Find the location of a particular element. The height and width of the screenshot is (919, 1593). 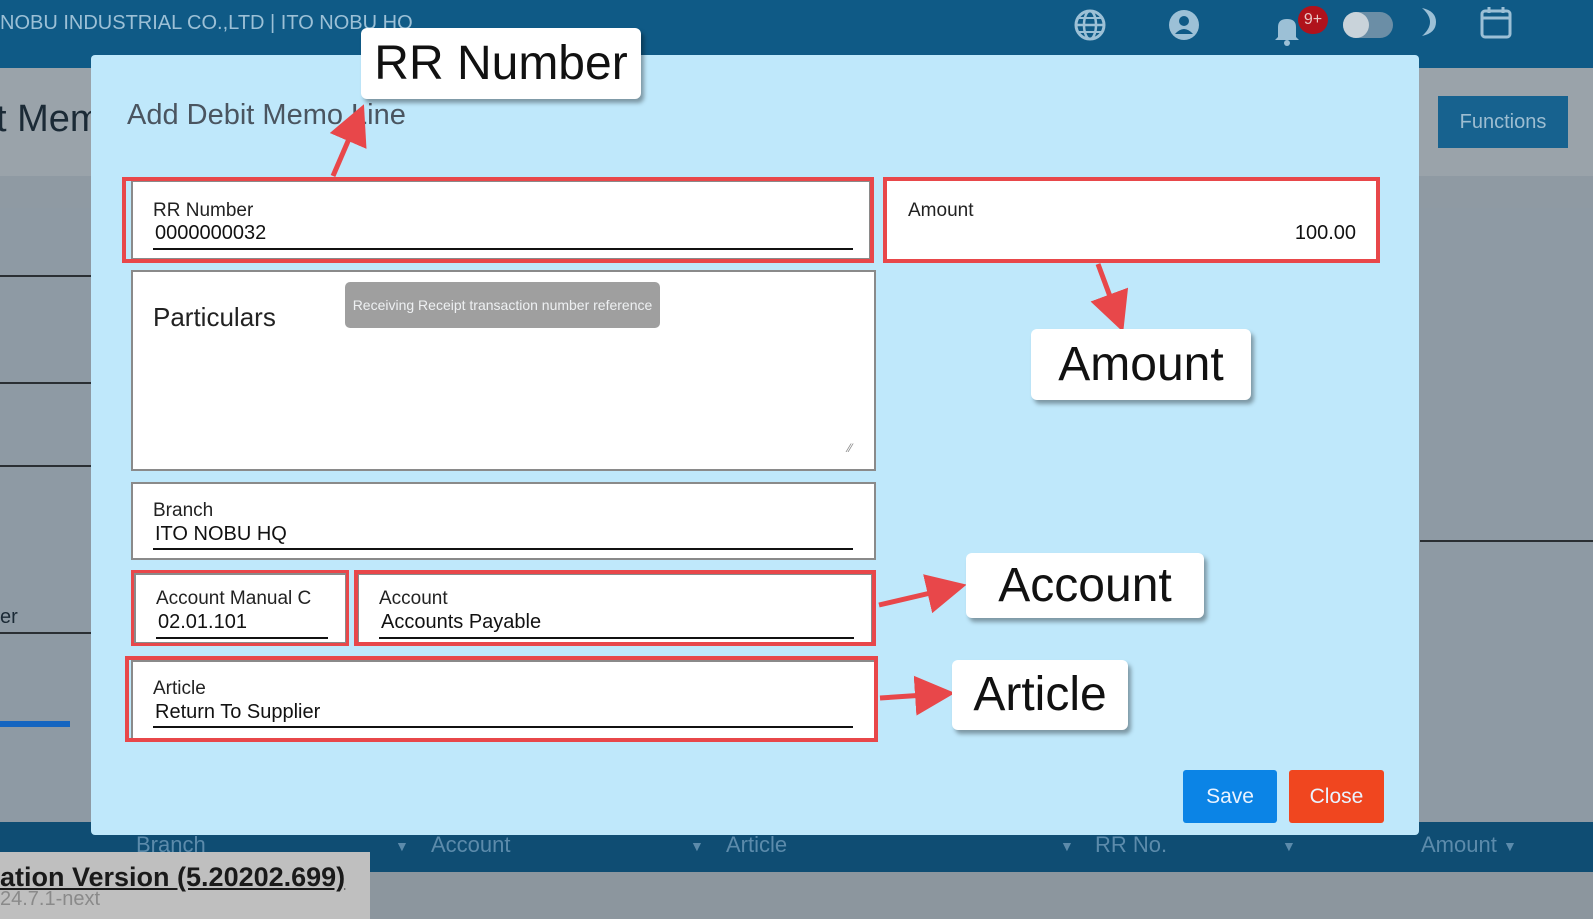

arrow-amount is located at coordinates (1109, 298).